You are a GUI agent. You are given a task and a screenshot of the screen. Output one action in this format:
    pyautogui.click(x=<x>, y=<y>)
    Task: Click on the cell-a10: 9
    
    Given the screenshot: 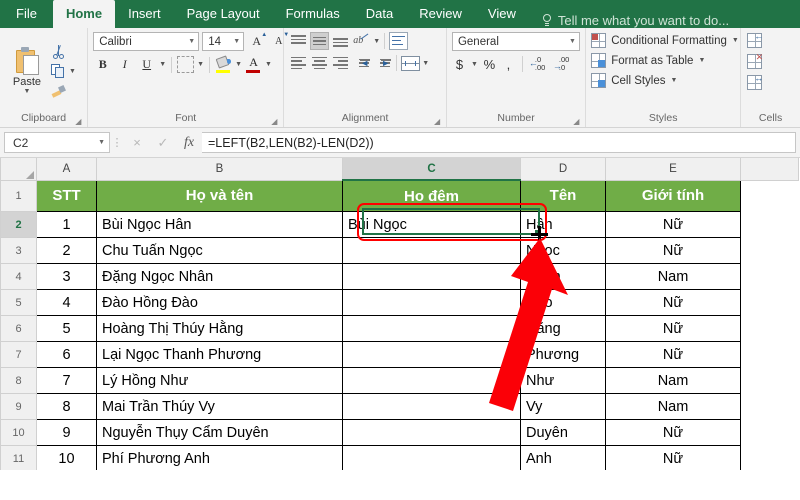 What is the action you would take?
    pyautogui.click(x=66, y=432)
    